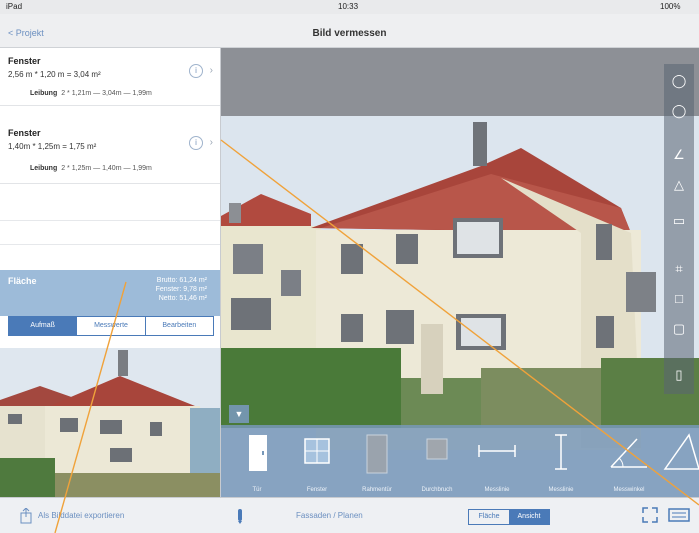 This screenshot has width=699, height=533. What do you see at coordinates (437, 462) in the screenshot?
I see `picker-item-opening: Durchbruch` at bounding box center [437, 462].